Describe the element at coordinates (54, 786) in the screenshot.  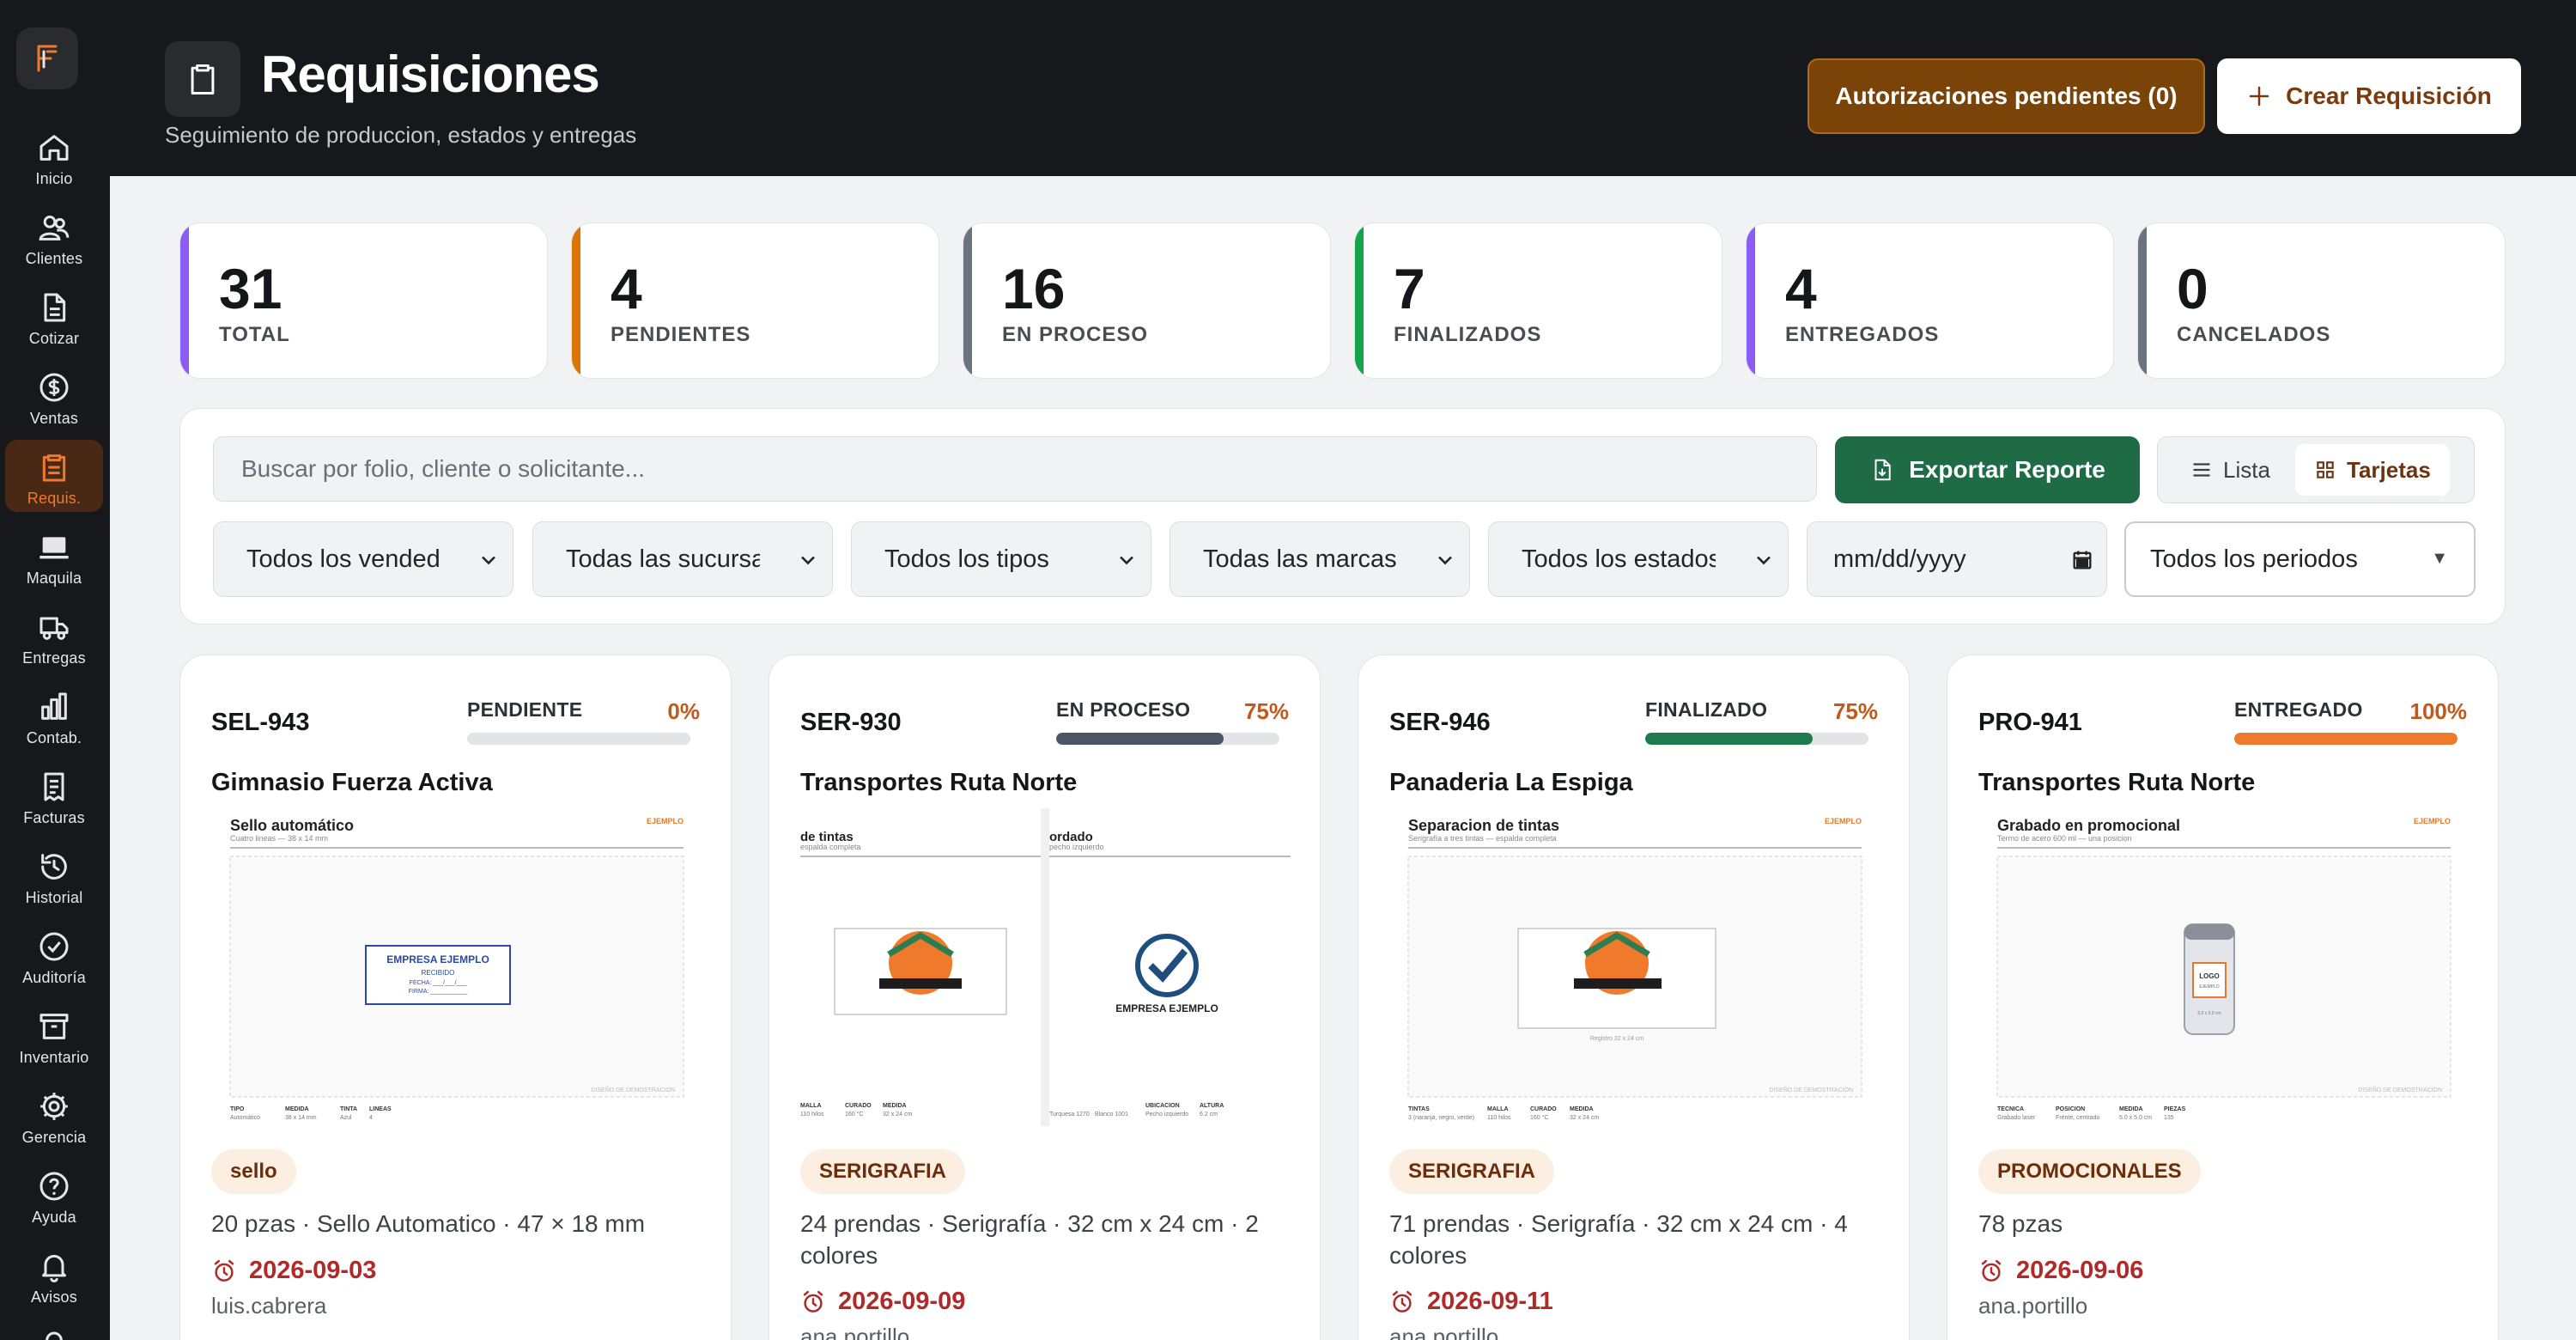
I see `receipt-icon` at that location.